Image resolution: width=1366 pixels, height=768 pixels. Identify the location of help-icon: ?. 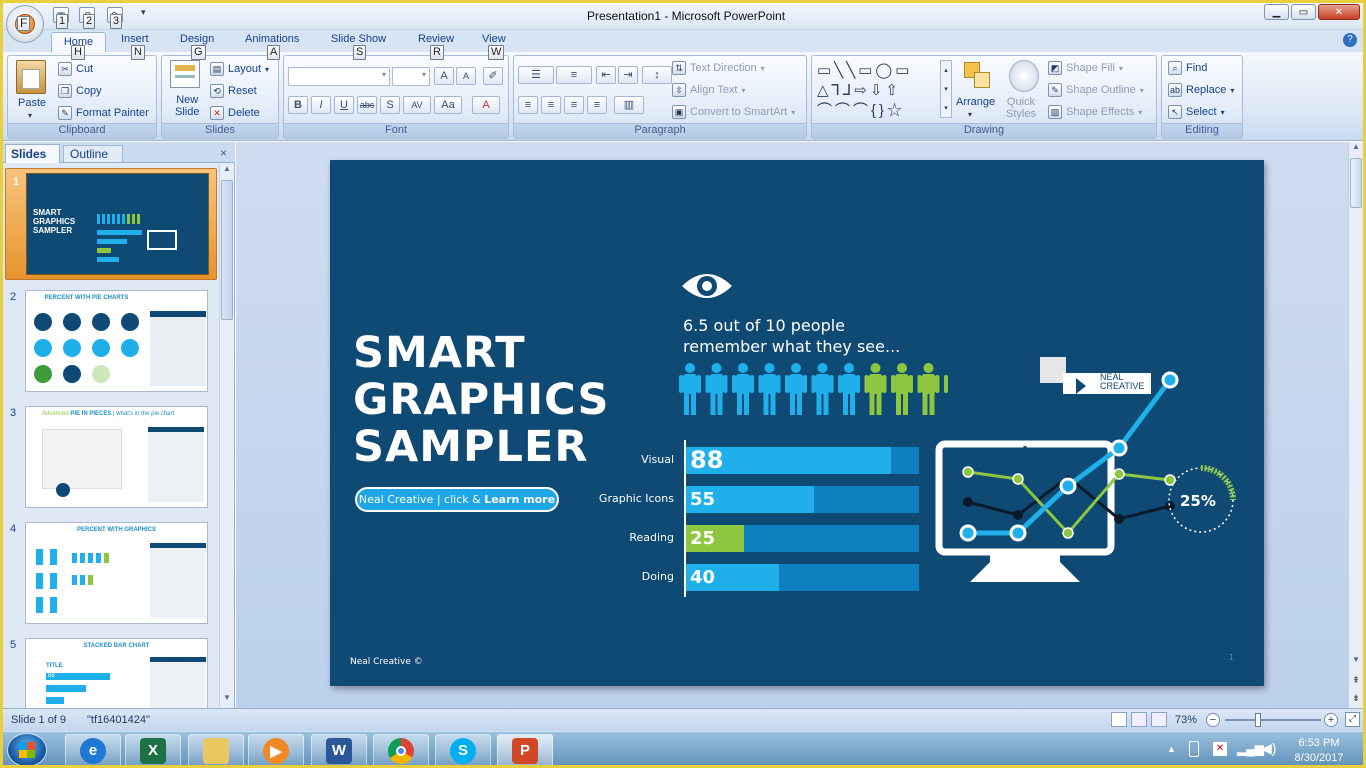
(1350, 40).